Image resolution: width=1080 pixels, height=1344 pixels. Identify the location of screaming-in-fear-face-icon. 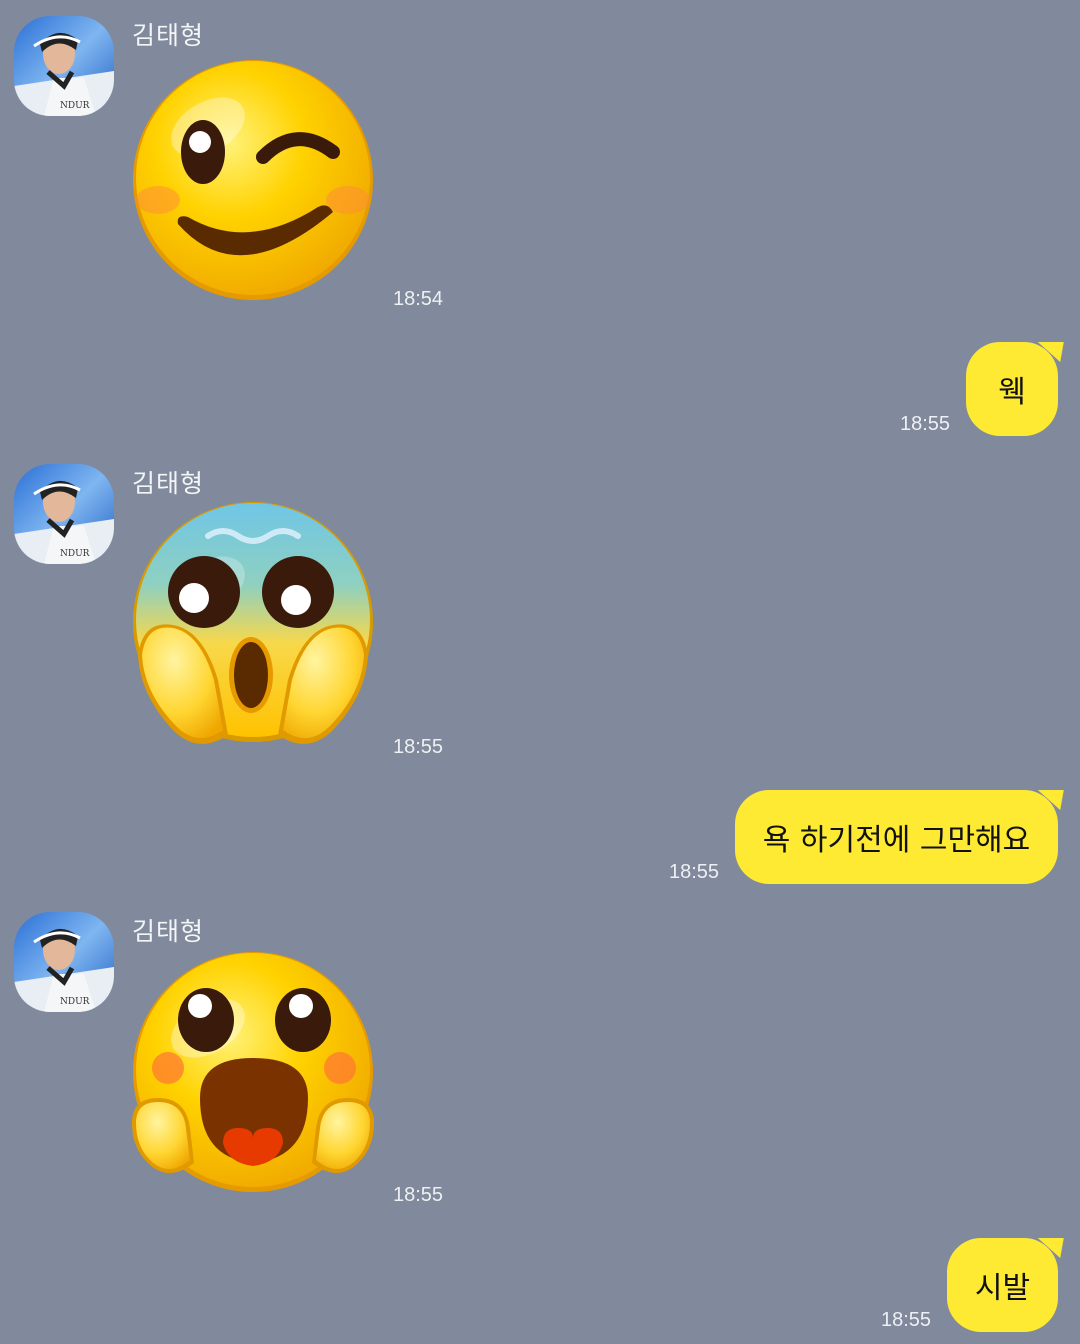
(253, 625).